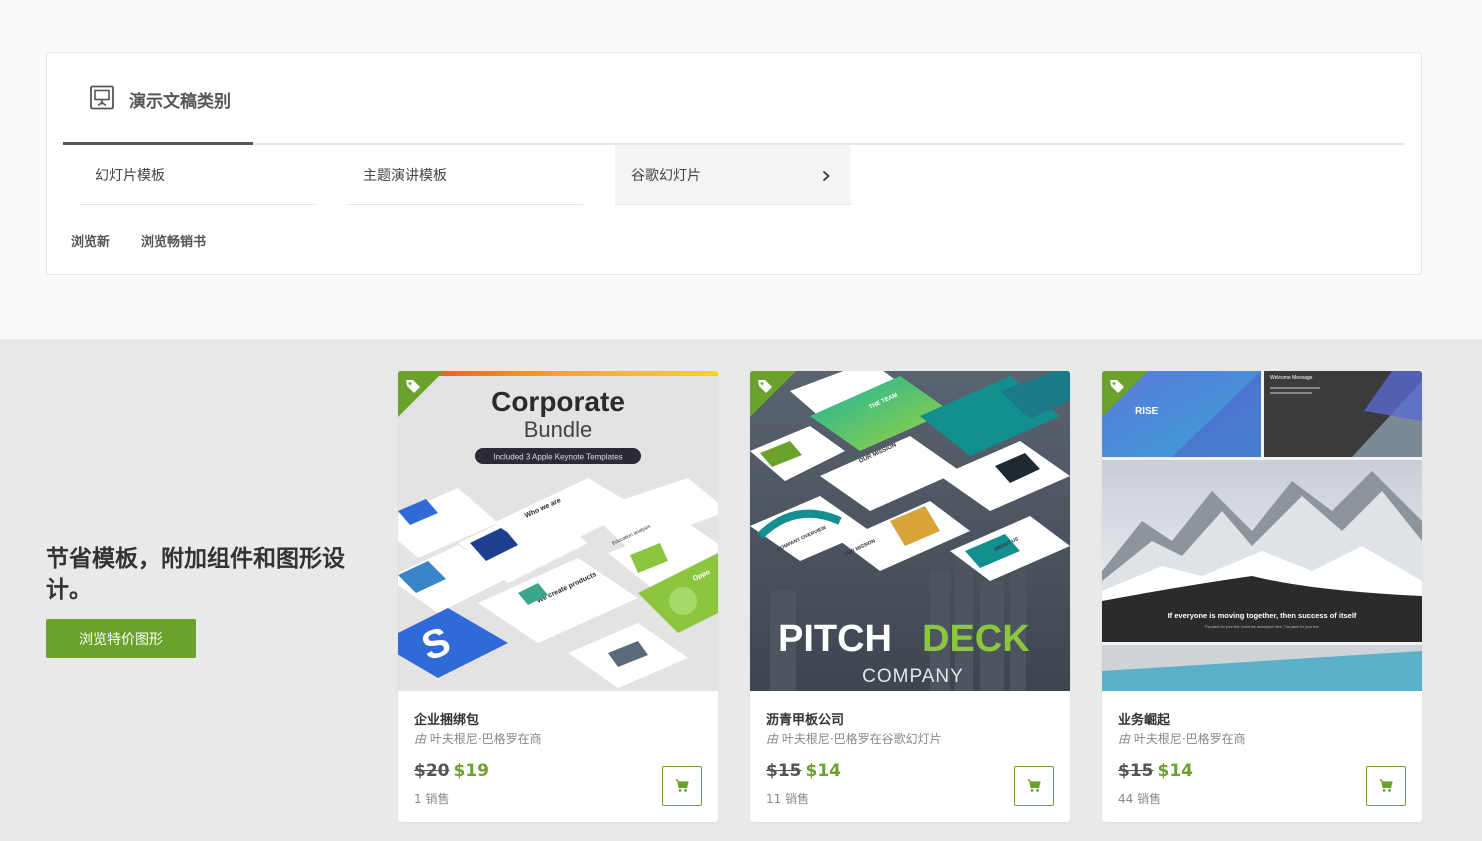 The height and width of the screenshot is (841, 1482). I want to click on panel-header: 演示文稿类别, so click(160, 99).